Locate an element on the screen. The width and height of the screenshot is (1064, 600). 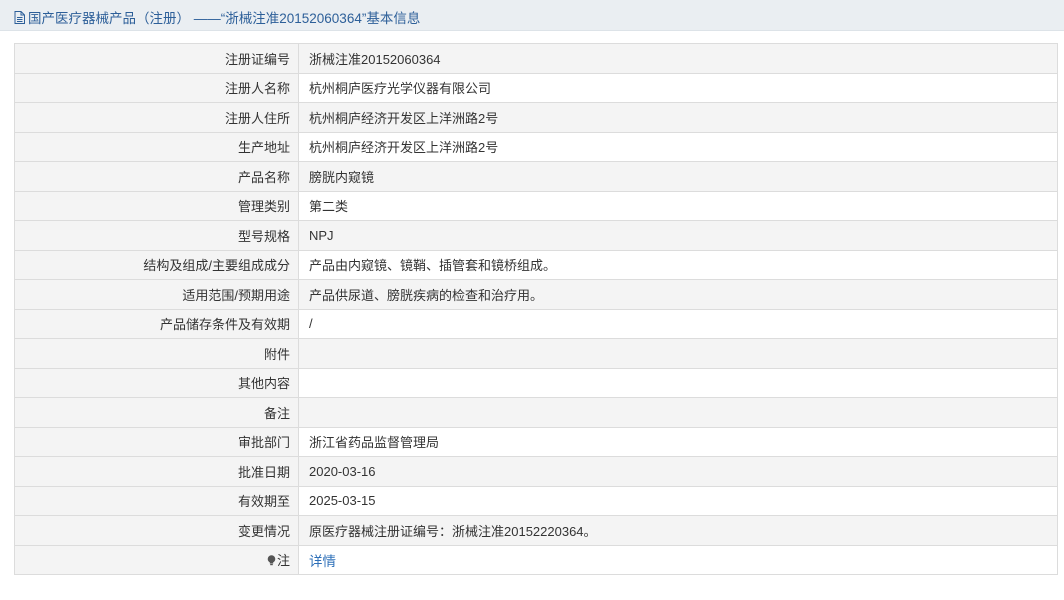
field-label: 型号规格 is located at coordinates (156, 235).